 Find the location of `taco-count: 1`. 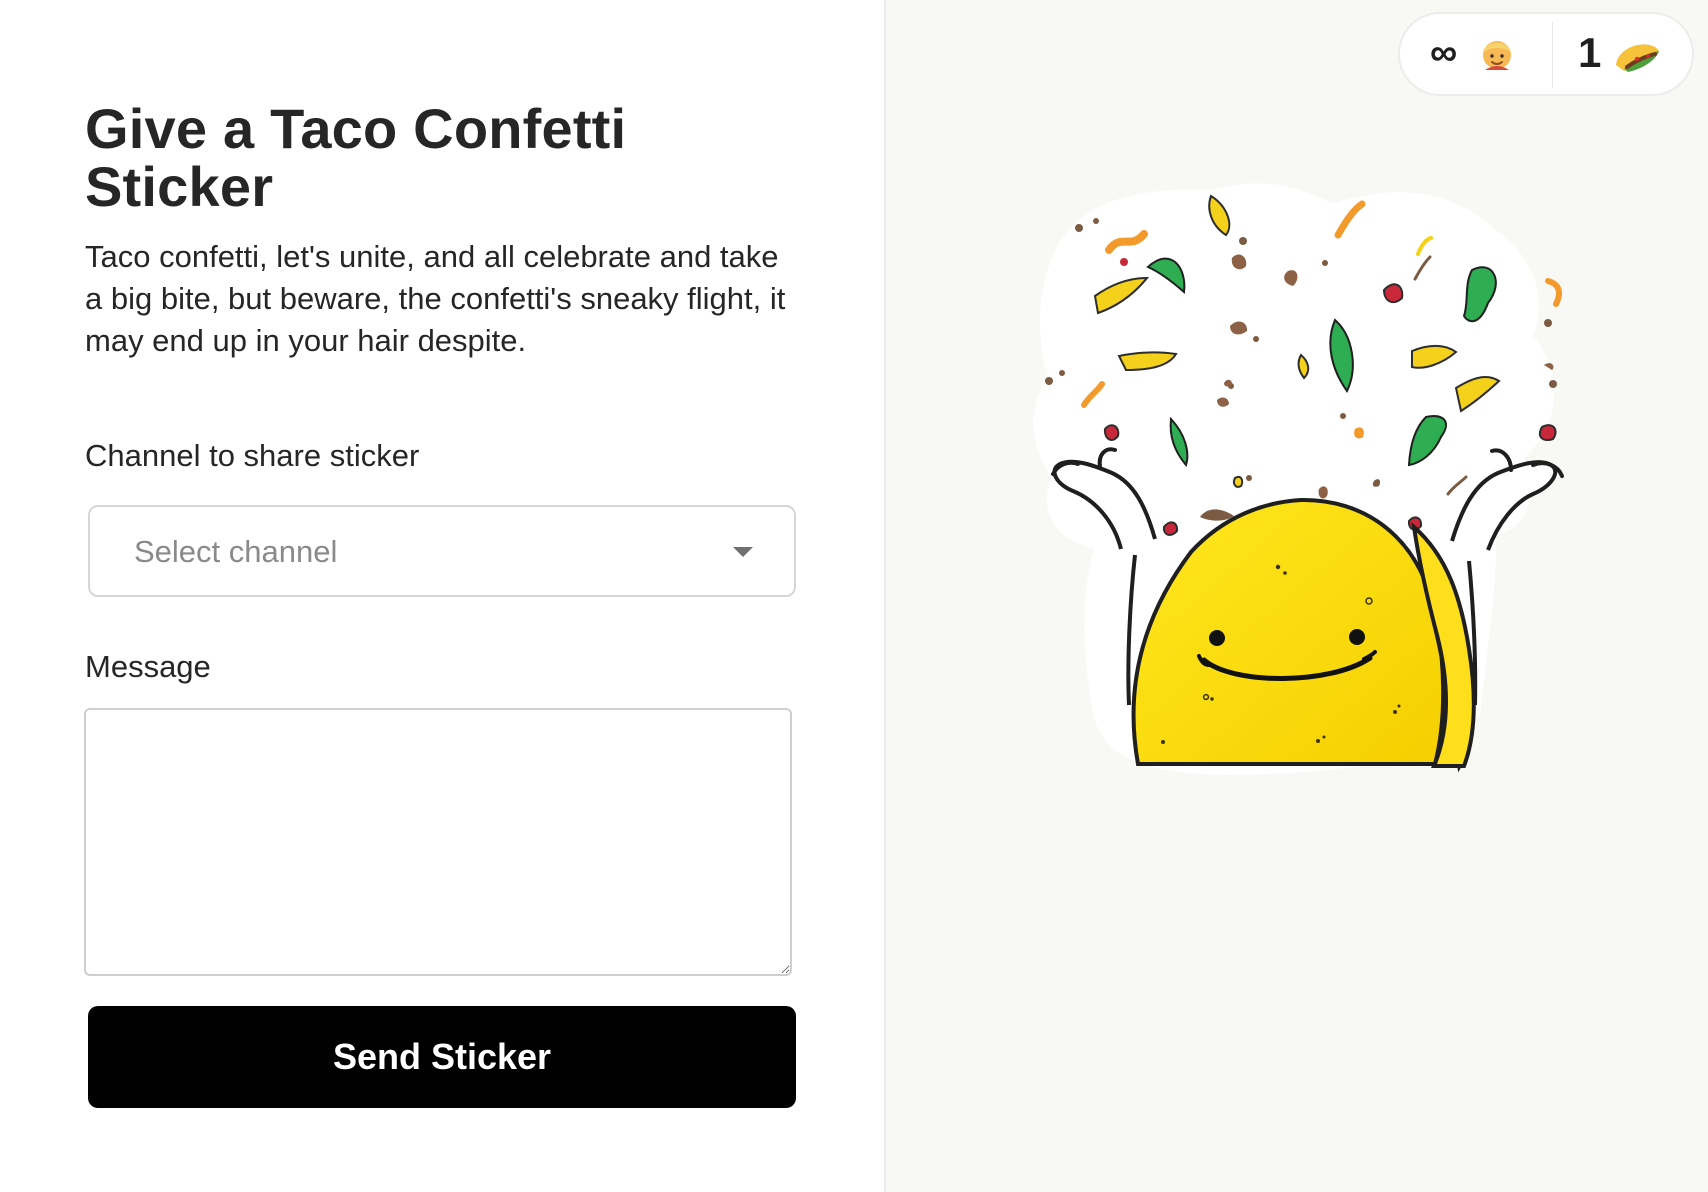

taco-count: 1 is located at coordinates (1590, 52).